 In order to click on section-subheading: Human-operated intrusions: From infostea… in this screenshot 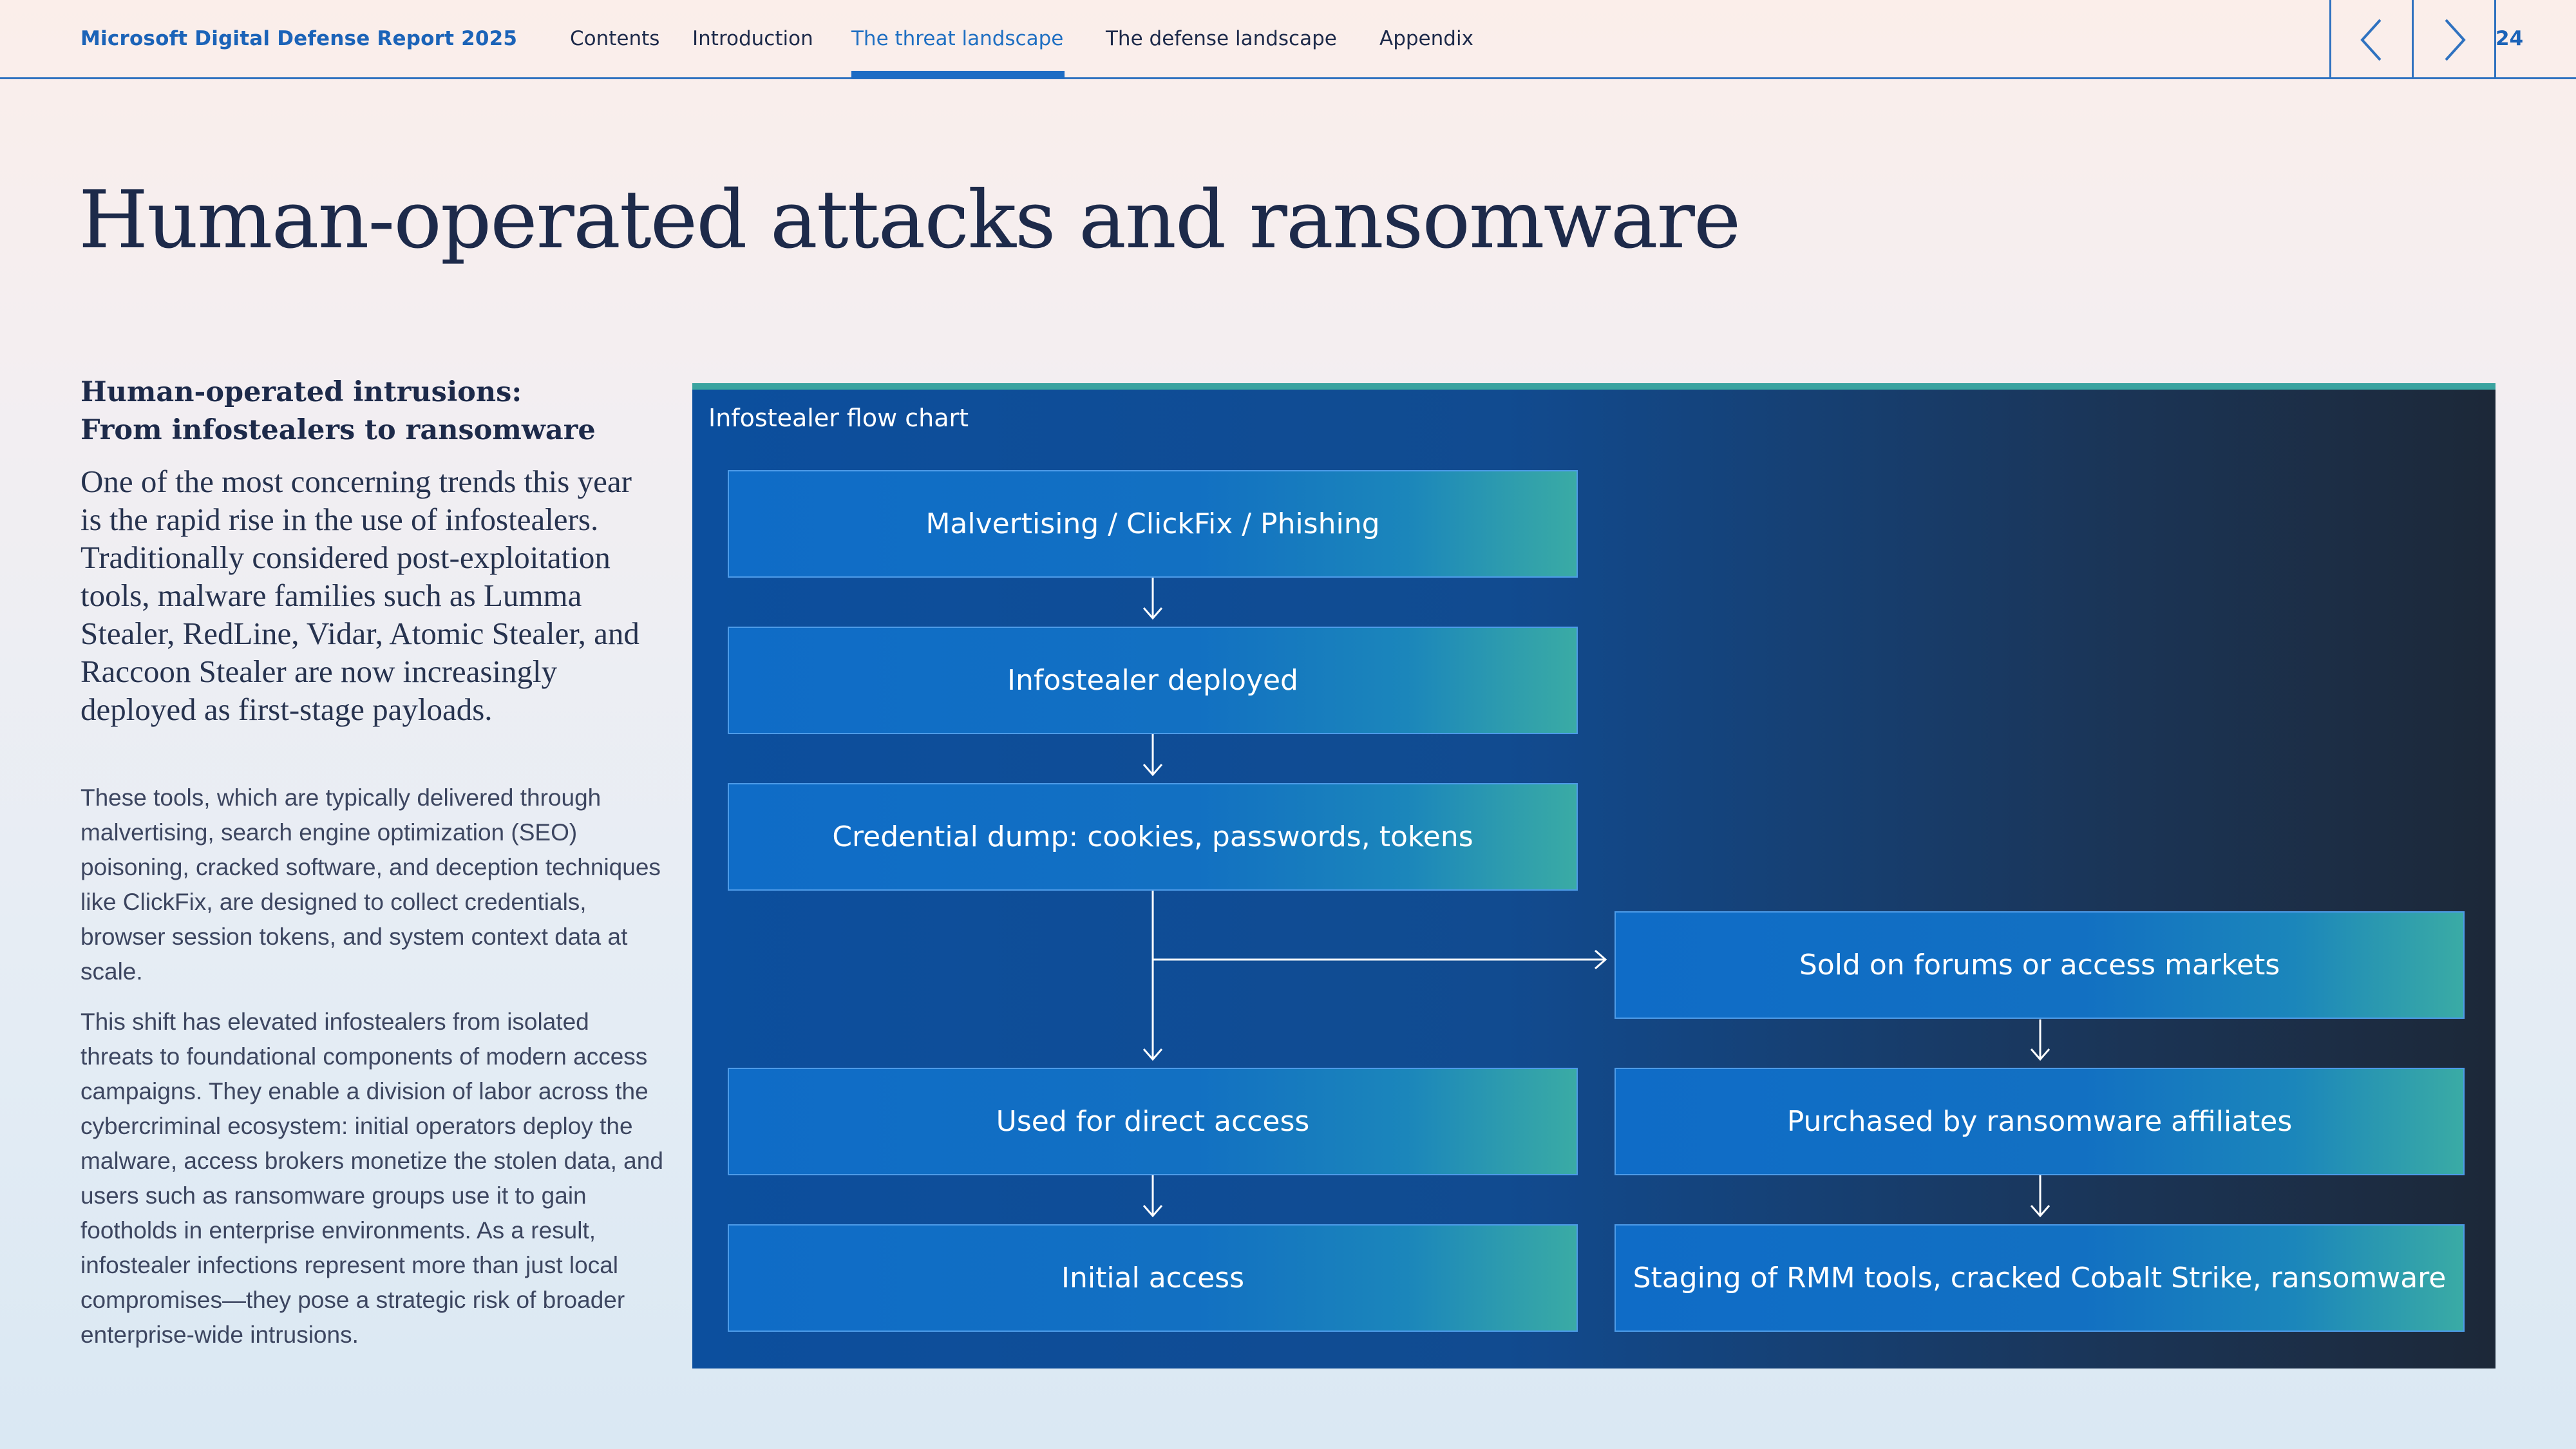, I will do `click(370, 412)`.